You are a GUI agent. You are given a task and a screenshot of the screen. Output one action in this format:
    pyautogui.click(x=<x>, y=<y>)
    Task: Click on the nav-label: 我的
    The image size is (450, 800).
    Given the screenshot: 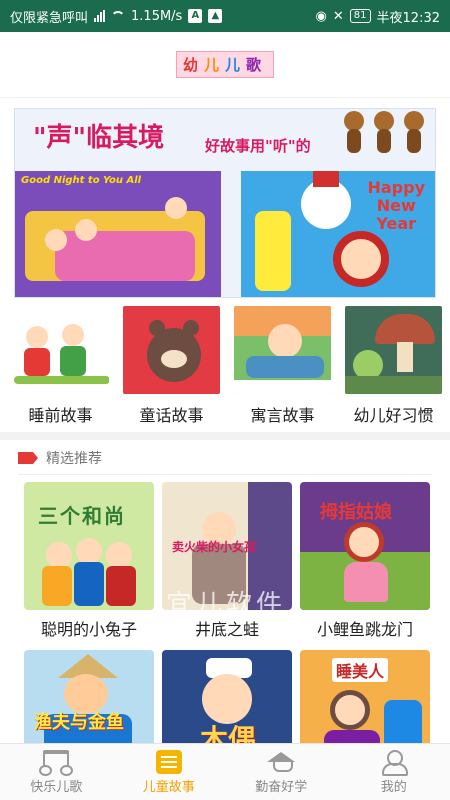 What is the action you would take?
    pyautogui.click(x=393, y=787)
    